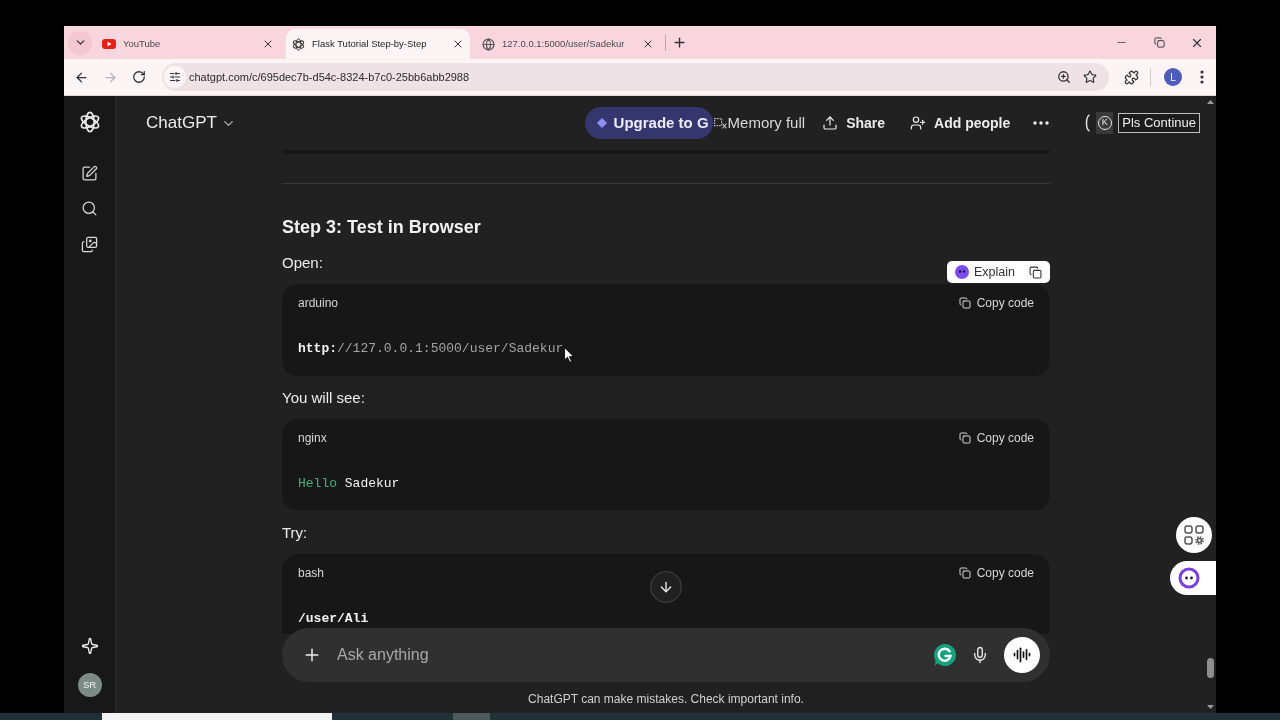 The height and width of the screenshot is (720, 1280). I want to click on code-line: Hello Sadekur, so click(349, 484).